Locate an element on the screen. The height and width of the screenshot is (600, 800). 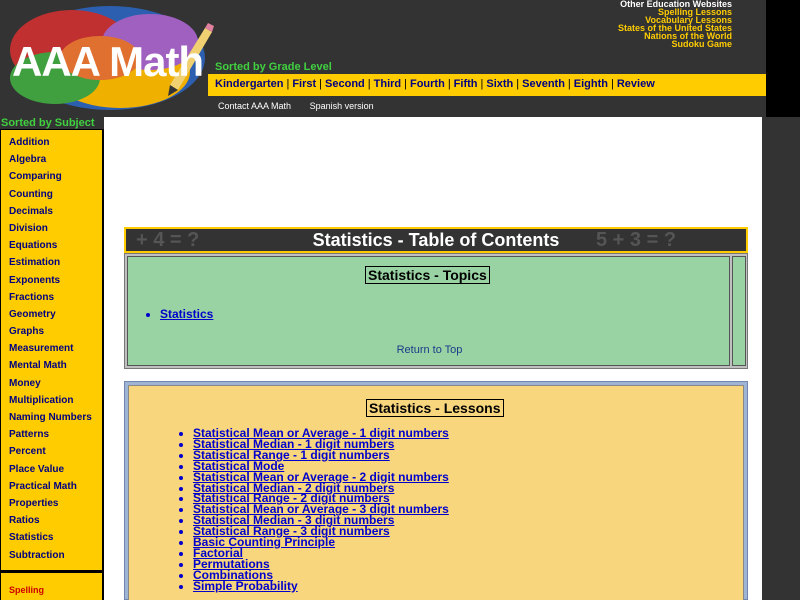
sidebar-item-money: Money is located at coordinates (51, 385).